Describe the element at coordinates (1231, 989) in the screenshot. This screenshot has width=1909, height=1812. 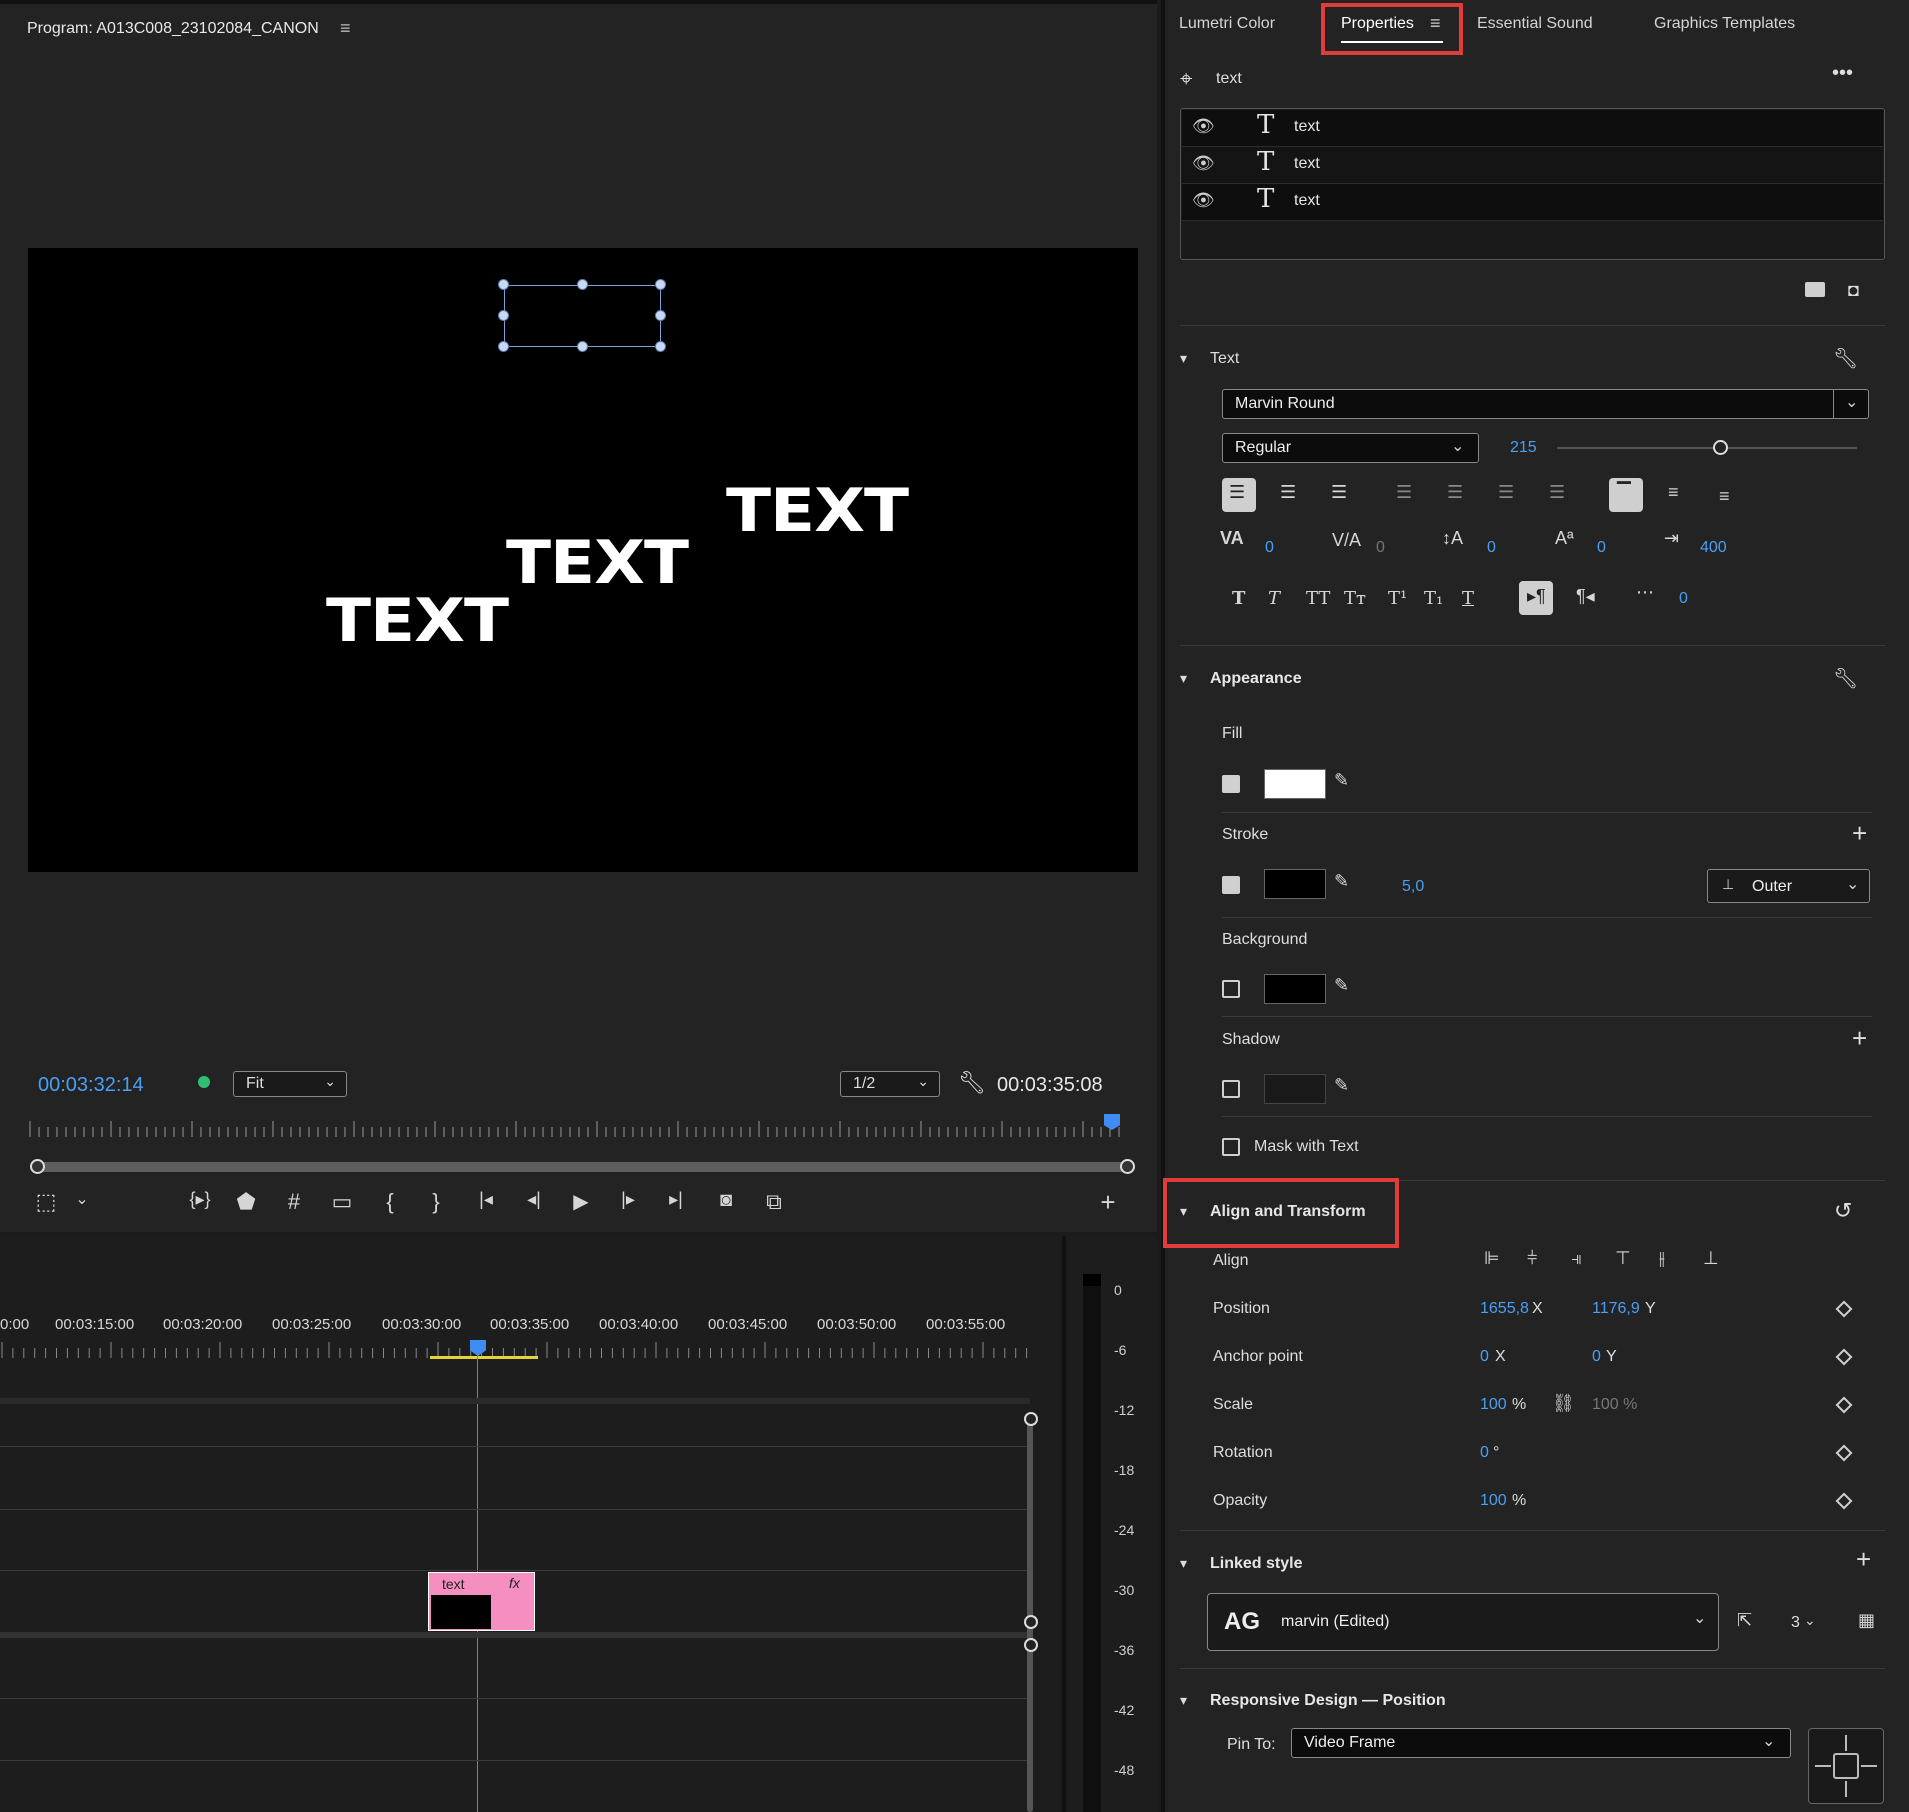
I see `background-checkbox` at that location.